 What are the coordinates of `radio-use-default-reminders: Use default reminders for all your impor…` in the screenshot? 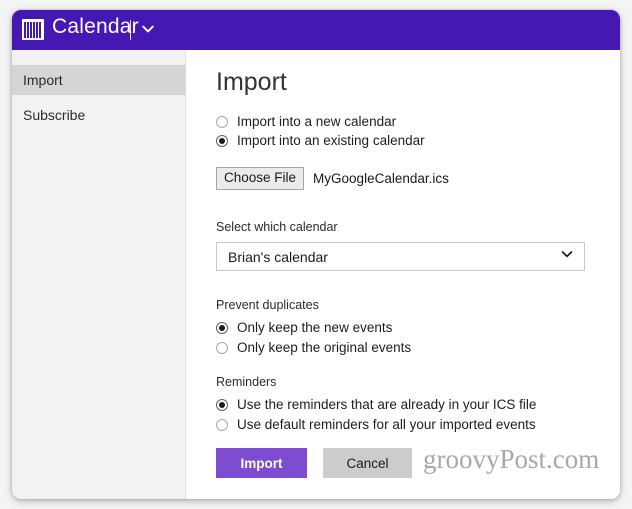 It's located at (376, 424).